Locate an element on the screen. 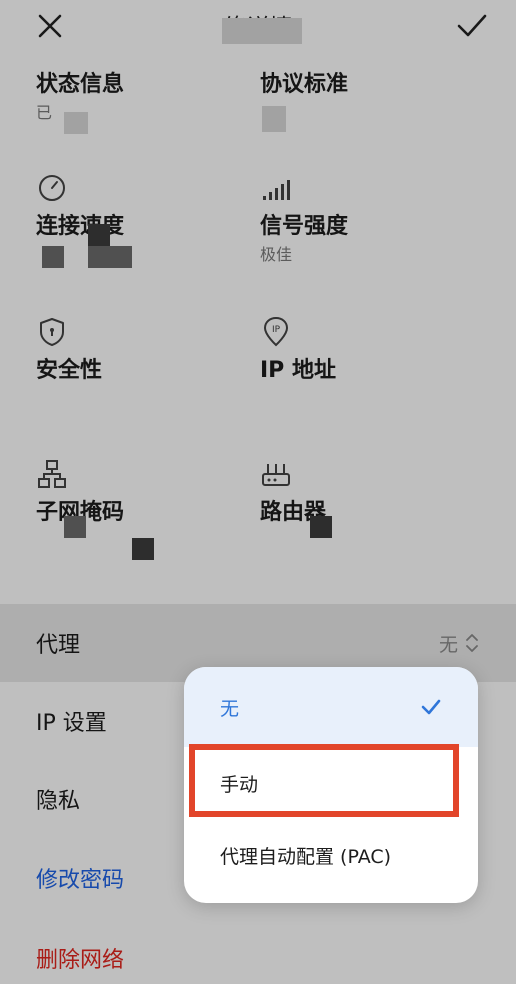 Image resolution: width=516 pixels, height=984 pixels. proxy-option-pac-label: 代理自动配置 (PAC) is located at coordinates (306, 856).